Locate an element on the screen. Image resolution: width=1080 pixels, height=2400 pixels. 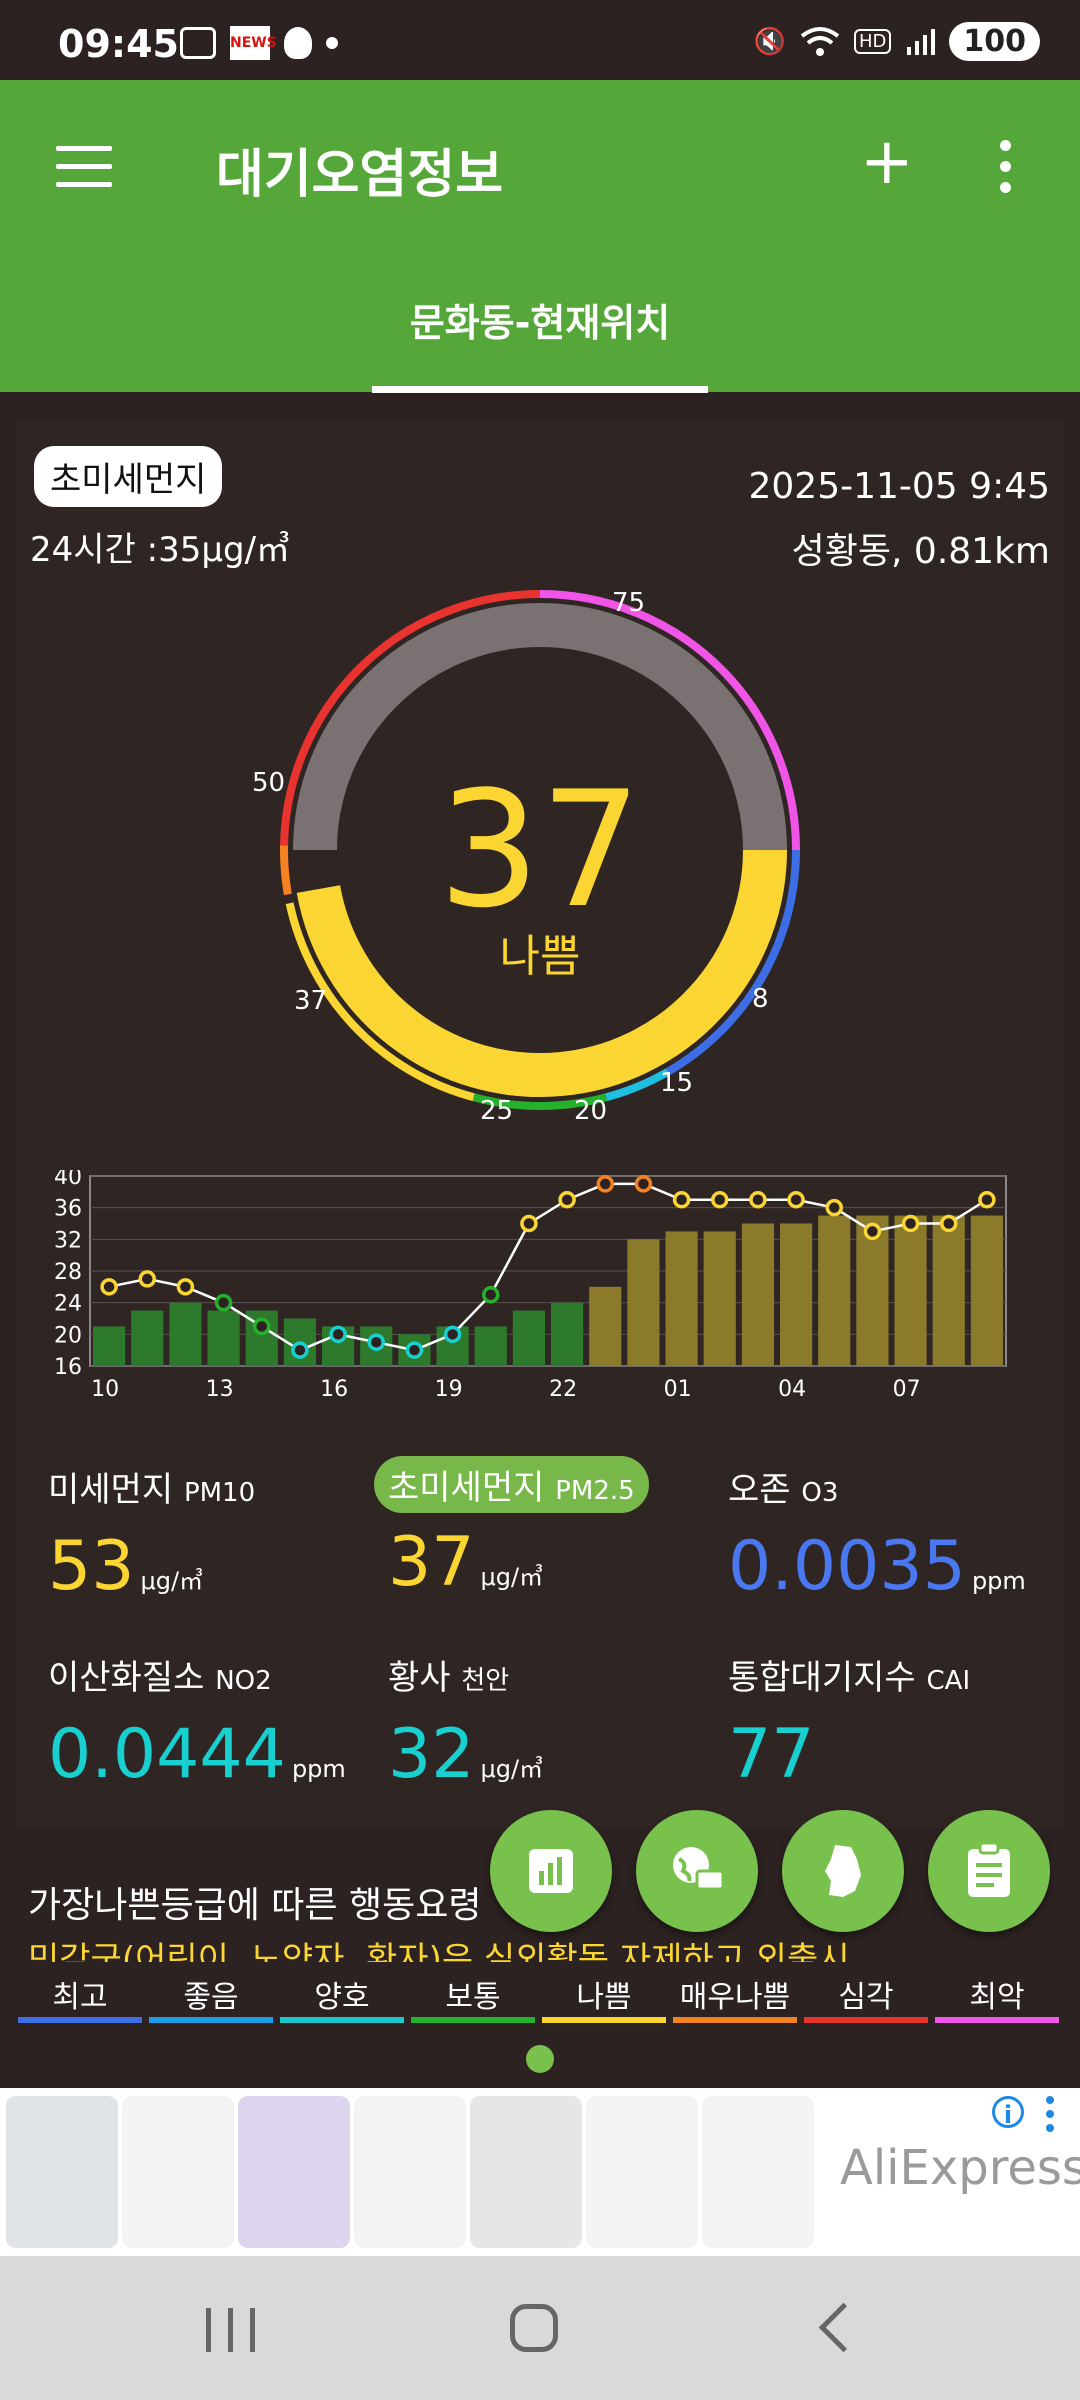
metric-sub: O3 is located at coordinates (820, 1493).